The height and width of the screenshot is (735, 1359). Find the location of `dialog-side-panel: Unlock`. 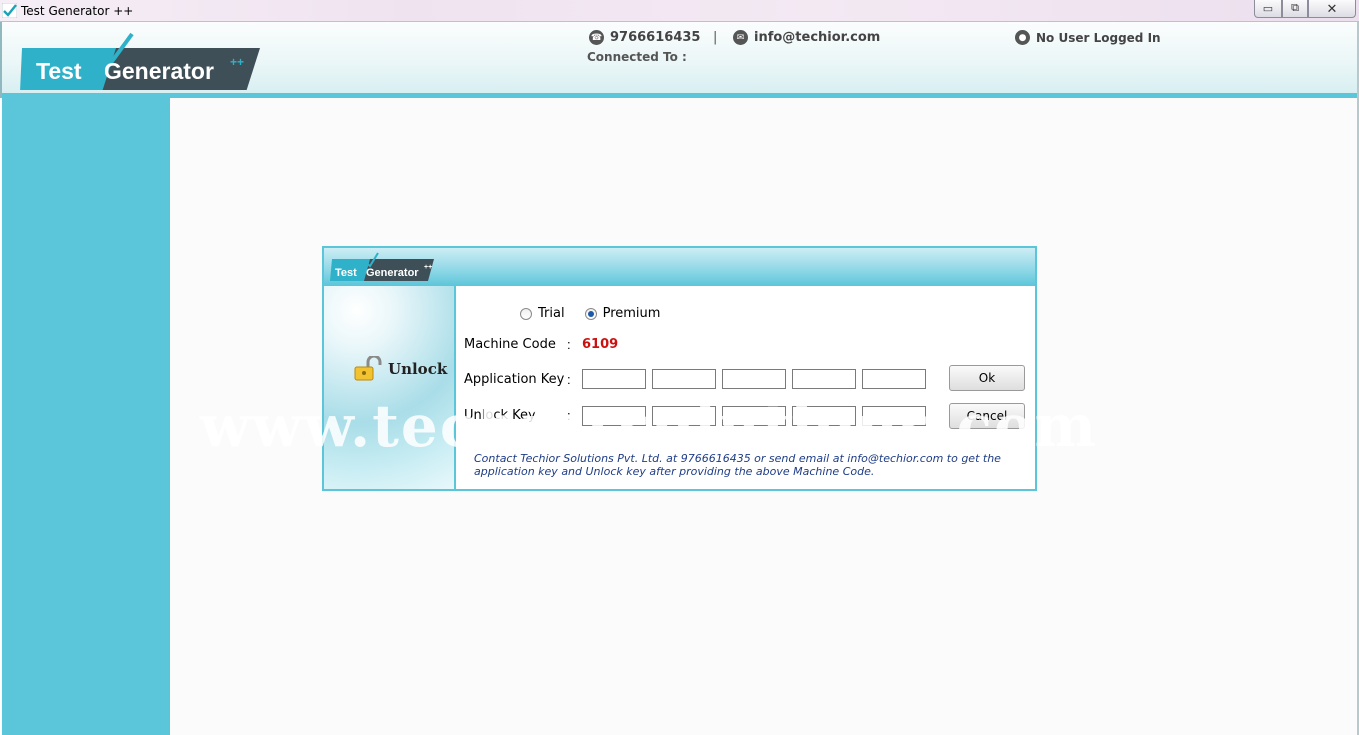

dialog-side-panel: Unlock is located at coordinates (390, 387).